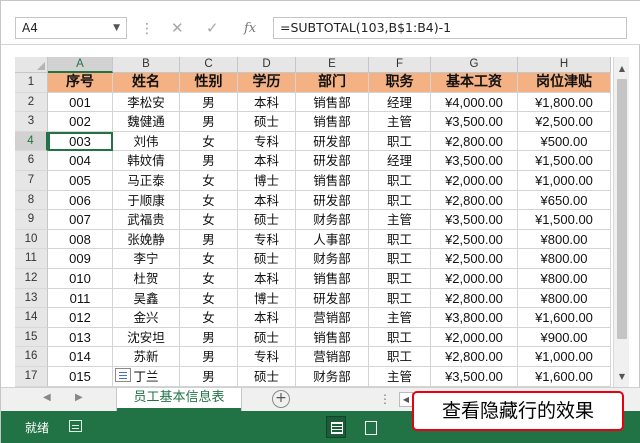  Describe the element at coordinates (212, 28) in the screenshot. I see `confirm-icon: ✓` at that location.